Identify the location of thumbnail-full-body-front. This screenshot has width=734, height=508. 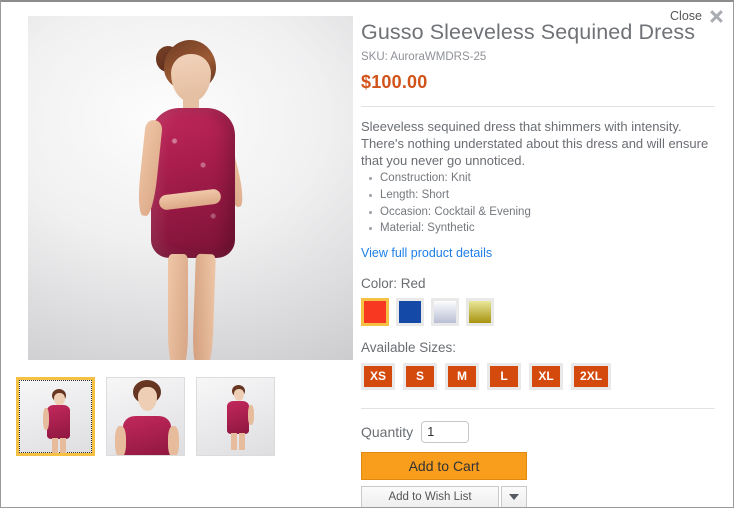
(55, 416).